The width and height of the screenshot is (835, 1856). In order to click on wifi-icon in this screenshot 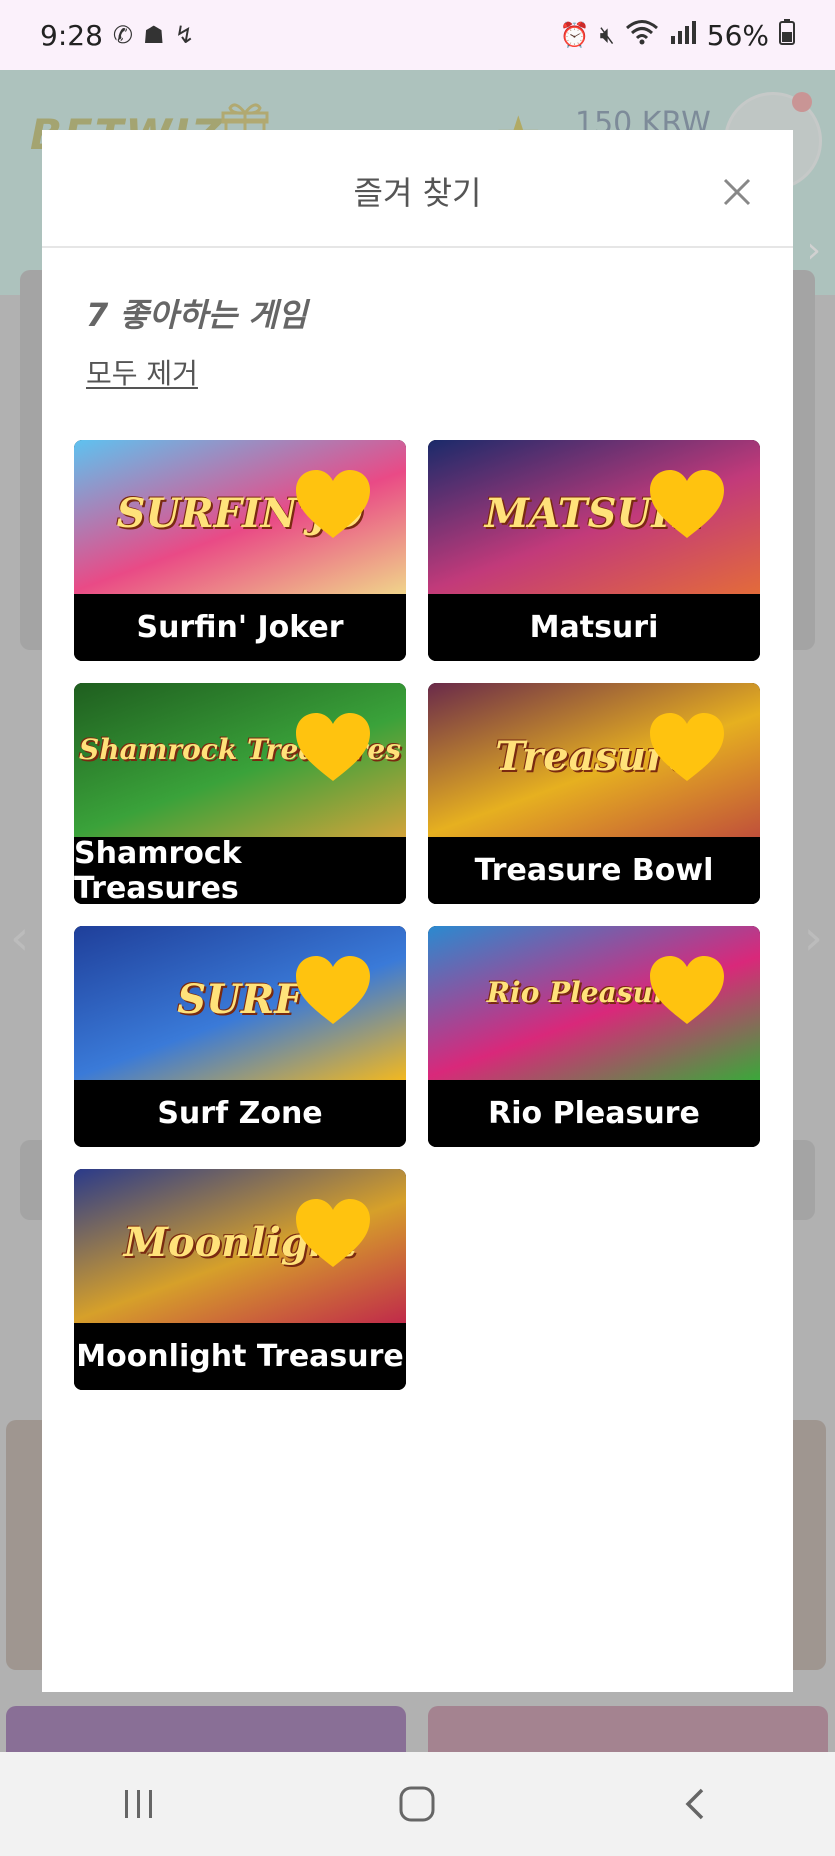, I will do `click(642, 35)`.